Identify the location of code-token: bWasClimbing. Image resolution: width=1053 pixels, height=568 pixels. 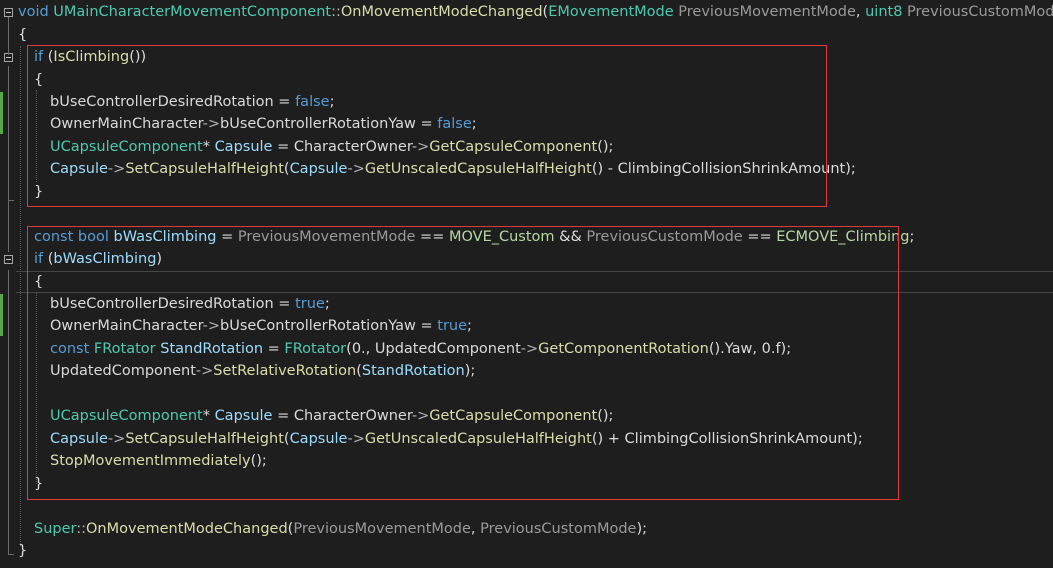
(105, 259).